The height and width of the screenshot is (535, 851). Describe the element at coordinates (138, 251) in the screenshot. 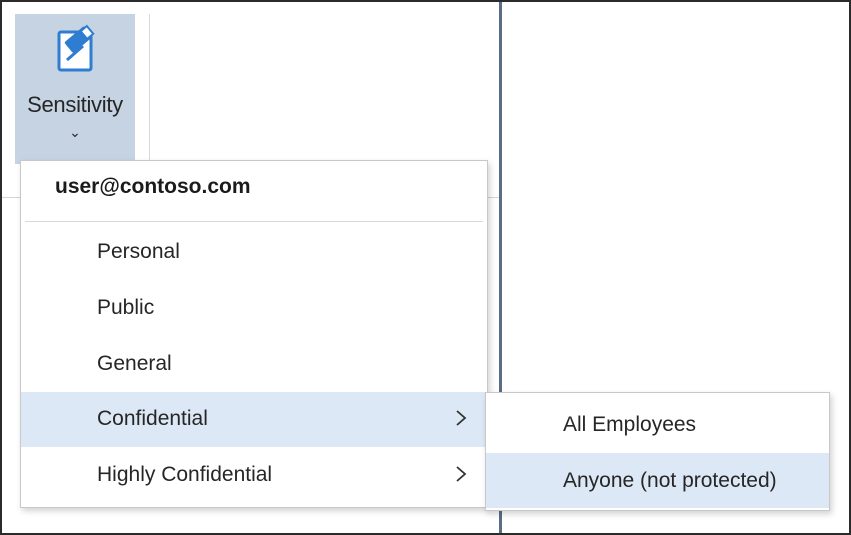

I see `menu-item-label: Personal` at that location.